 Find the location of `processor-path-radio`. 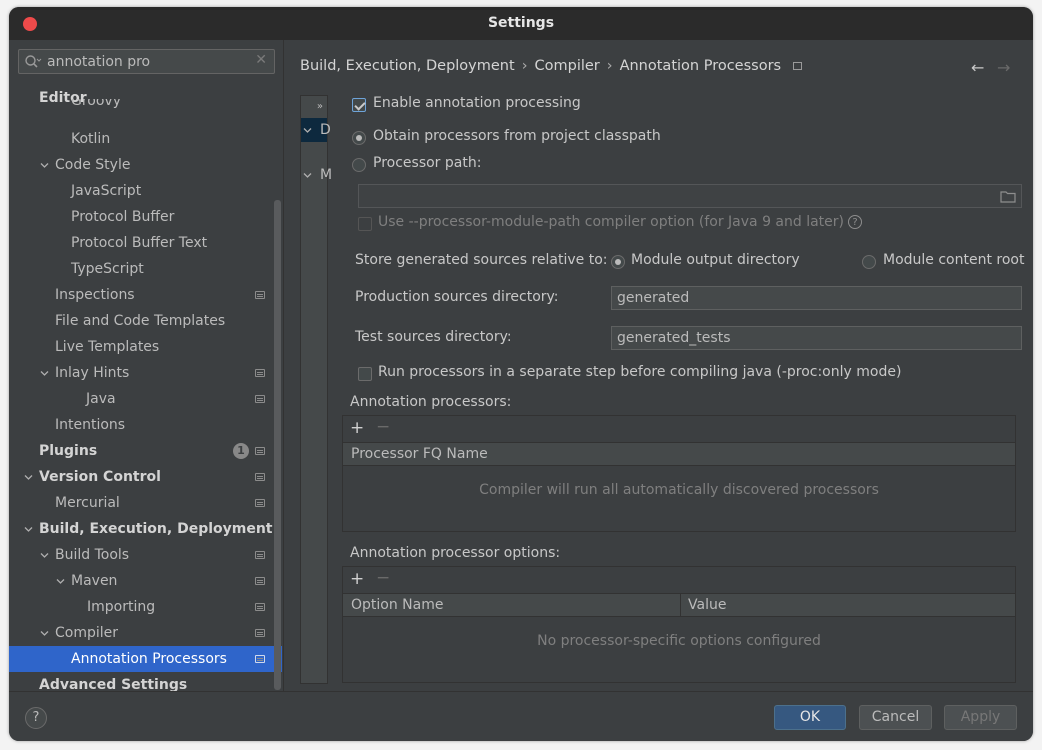

processor-path-radio is located at coordinates (359, 165).